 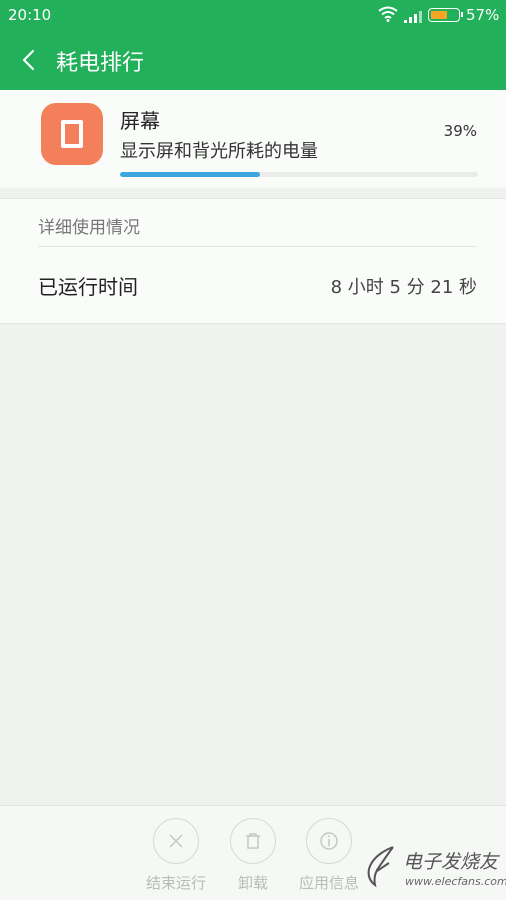 I want to click on info-icon, so click(x=329, y=841).